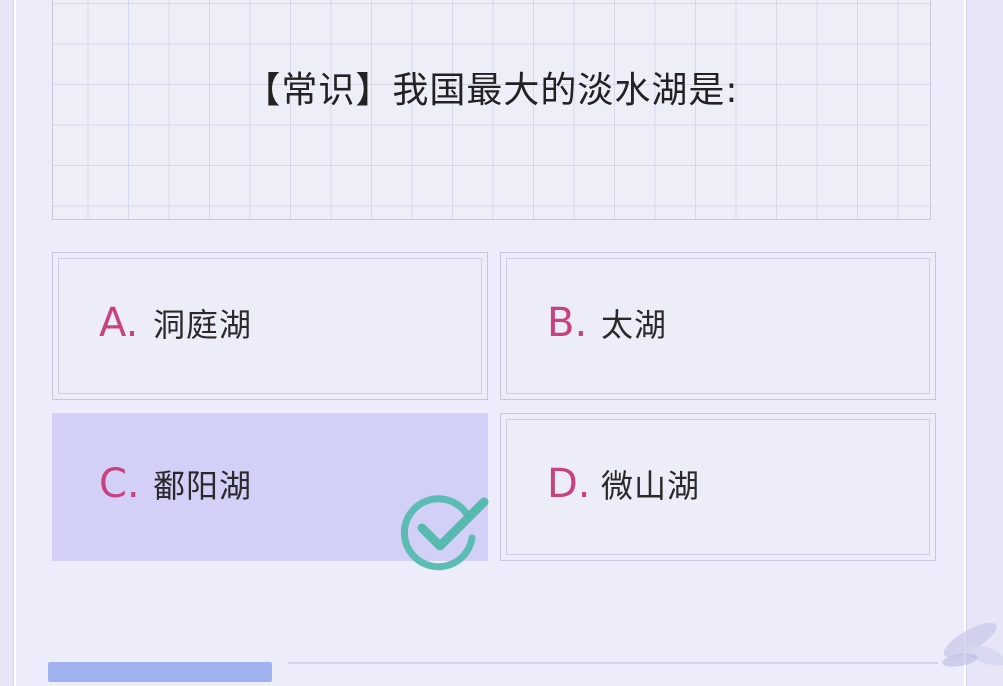  Describe the element at coordinates (444, 533) in the screenshot. I see `check-circle-icon` at that location.